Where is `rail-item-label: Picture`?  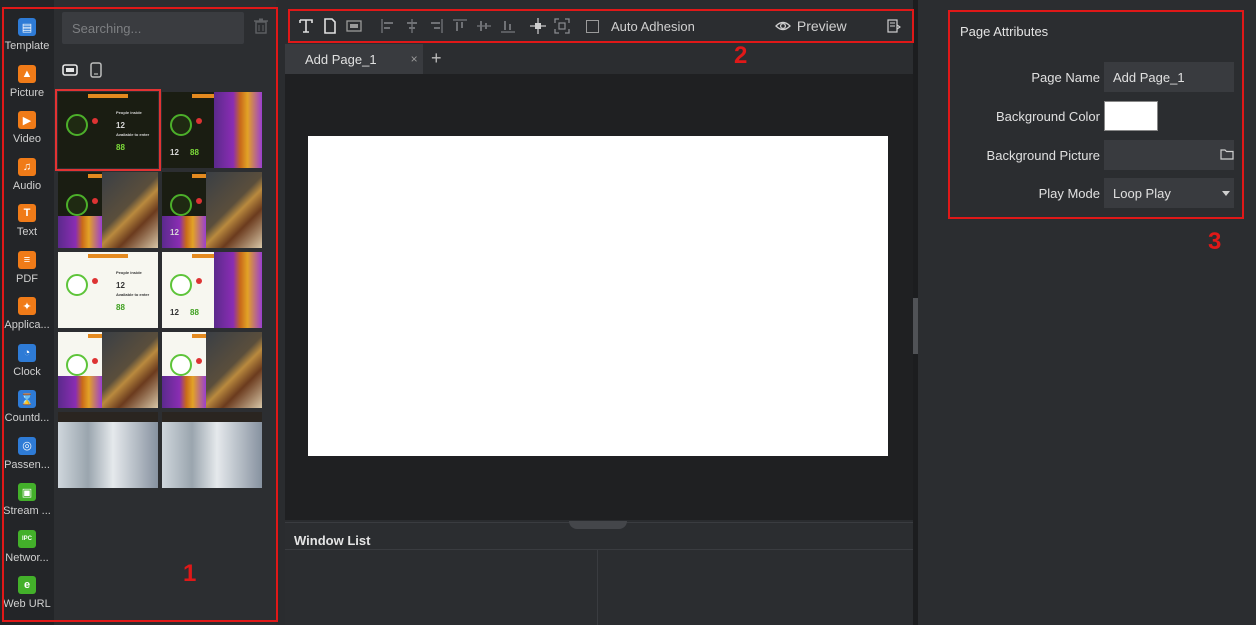
rail-item-label: Picture is located at coordinates (27, 92).